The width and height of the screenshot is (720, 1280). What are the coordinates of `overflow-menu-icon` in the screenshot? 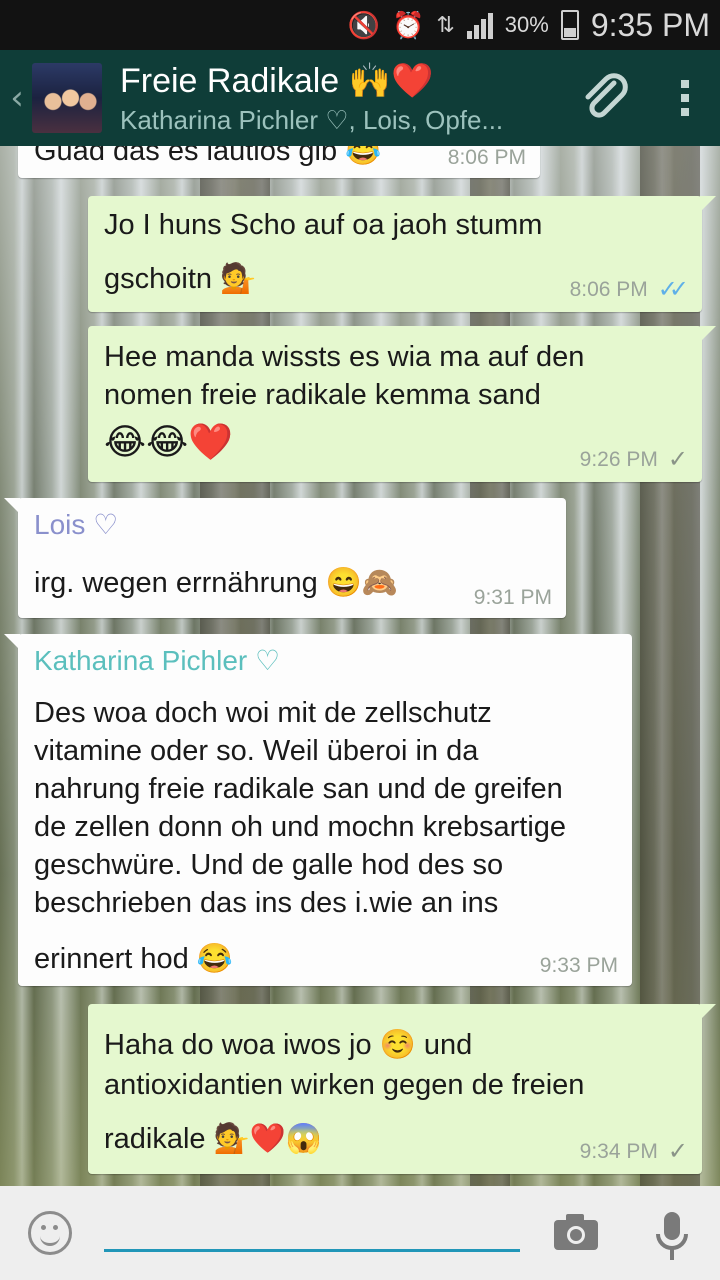 It's located at (685, 98).